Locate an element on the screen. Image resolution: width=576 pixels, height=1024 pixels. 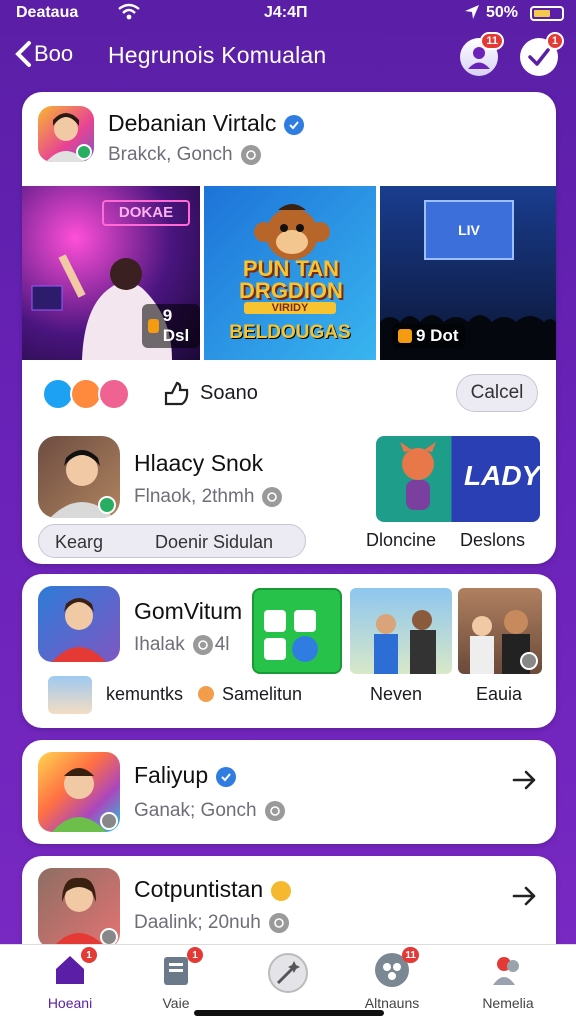
home-indicator is located at coordinates (289, 1013).